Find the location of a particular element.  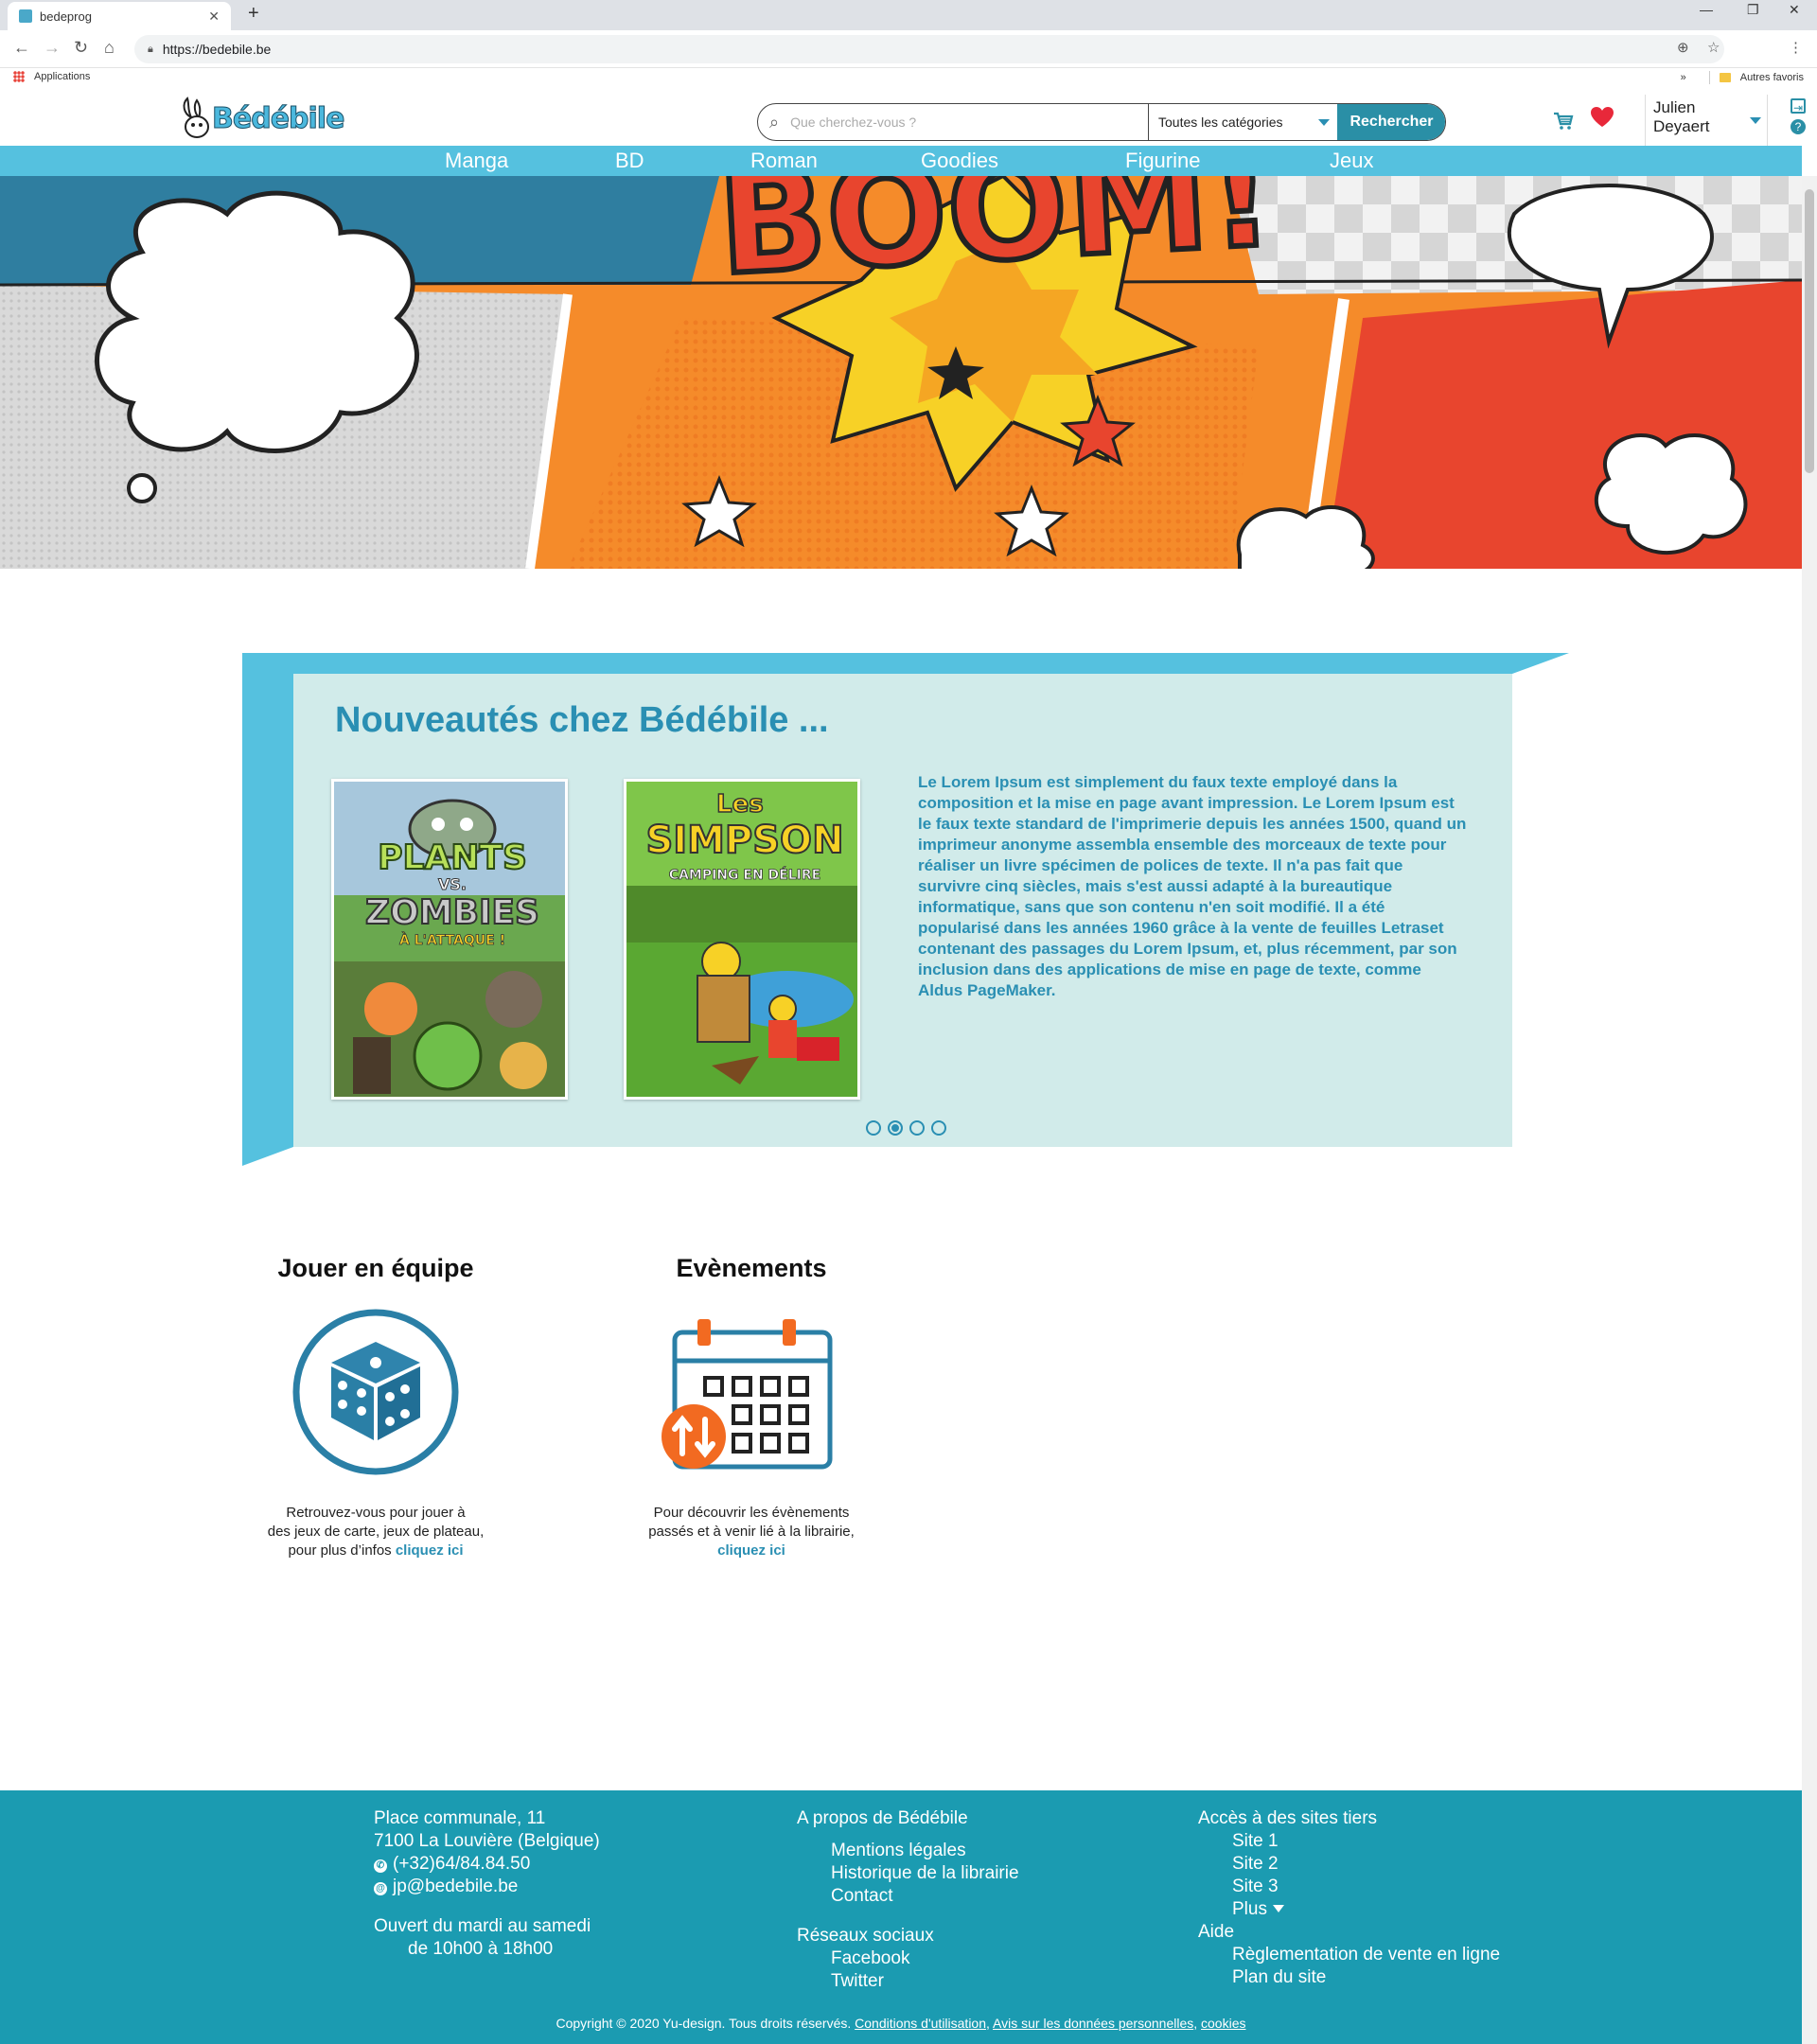

search-button: Rechercher is located at coordinates (1391, 122).